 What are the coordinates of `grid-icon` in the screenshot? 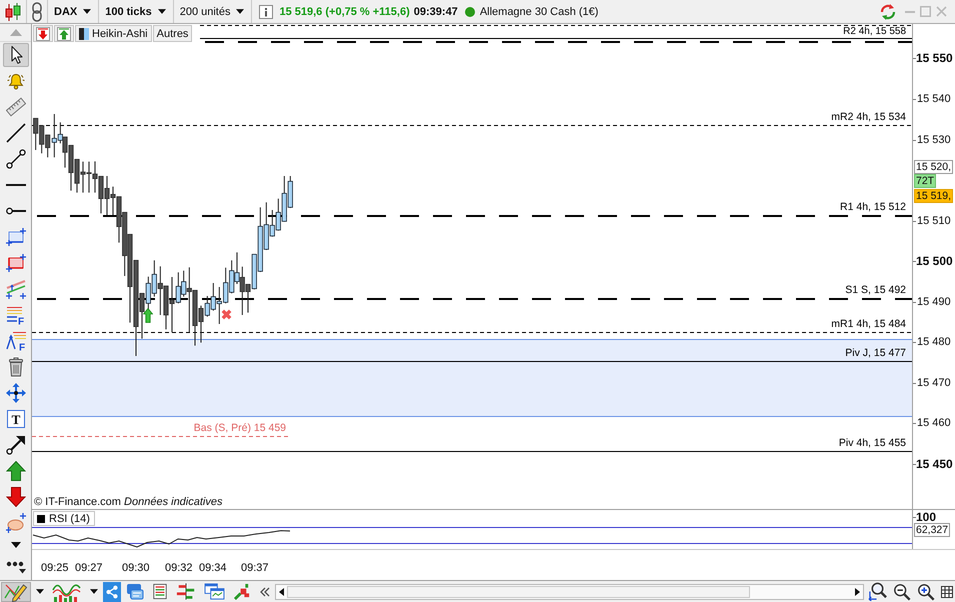 It's located at (947, 592).